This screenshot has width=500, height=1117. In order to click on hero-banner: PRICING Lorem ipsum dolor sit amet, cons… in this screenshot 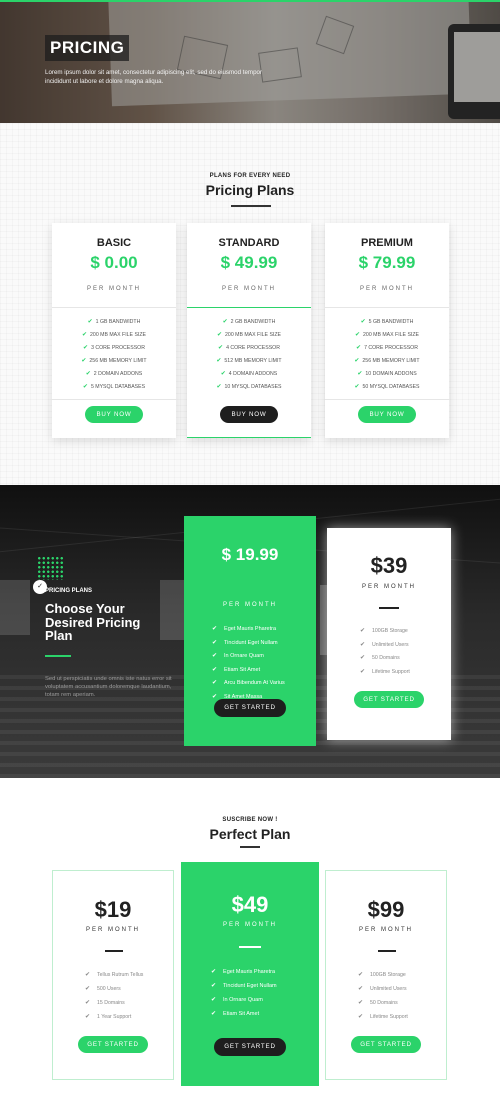, I will do `click(250, 61)`.